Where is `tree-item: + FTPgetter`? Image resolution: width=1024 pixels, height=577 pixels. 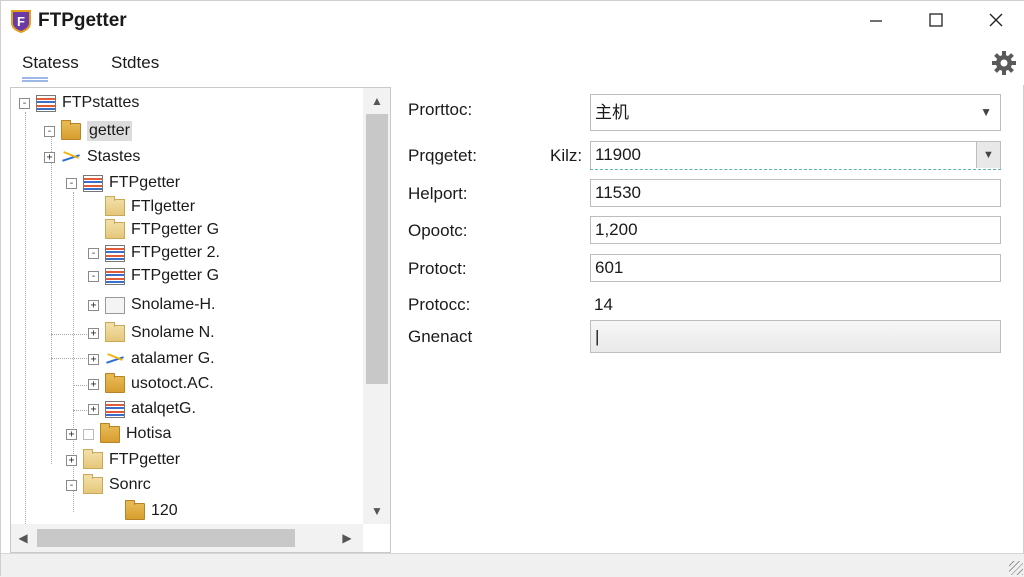
tree-item: + FTPgetter is located at coordinates (123, 459).